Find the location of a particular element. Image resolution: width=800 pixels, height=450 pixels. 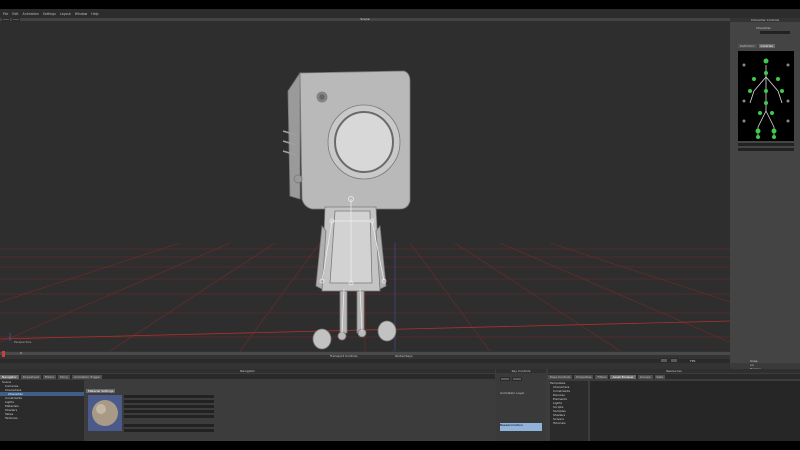

keyframe-track is located at coordinates (365, 361).